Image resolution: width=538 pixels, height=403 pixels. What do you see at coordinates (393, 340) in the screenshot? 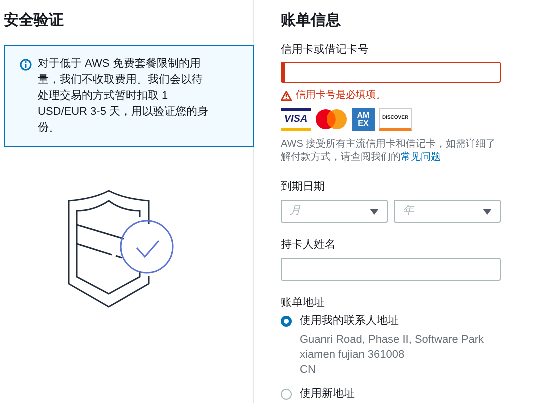
I see `address-line: Guanri Road, Phase II, Software Park` at bounding box center [393, 340].